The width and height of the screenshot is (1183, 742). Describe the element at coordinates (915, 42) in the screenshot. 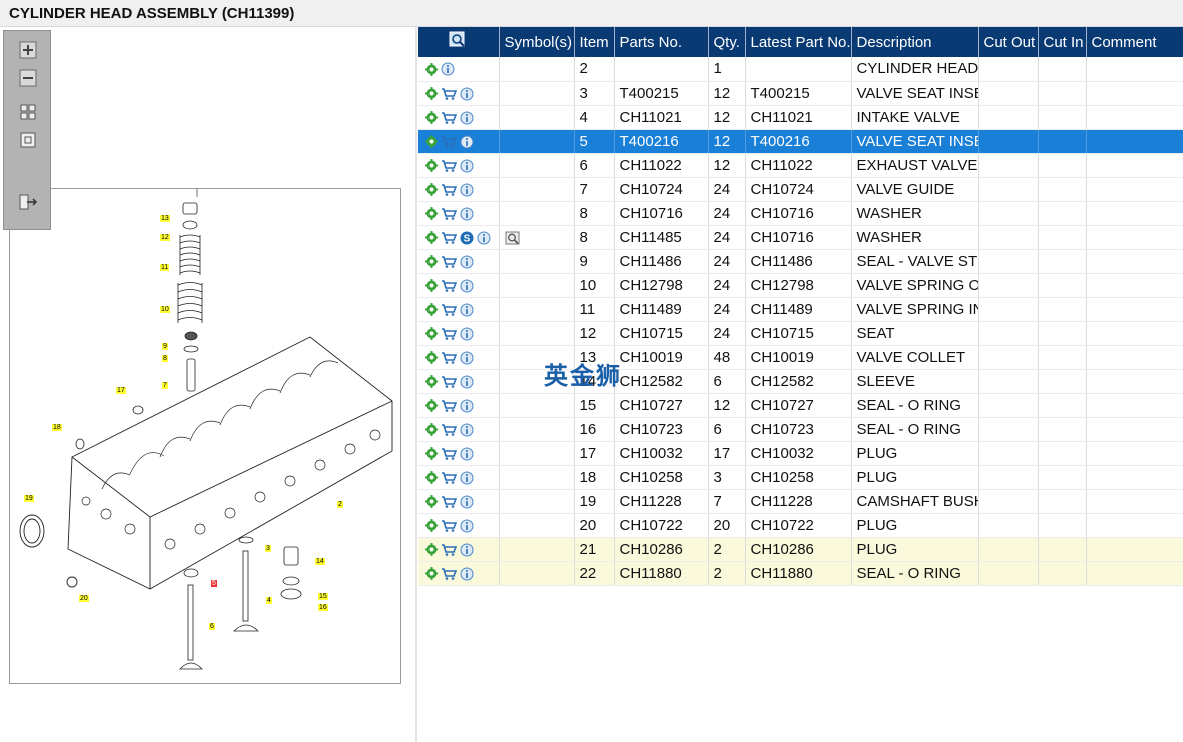

I see `header-description: Description` at that location.